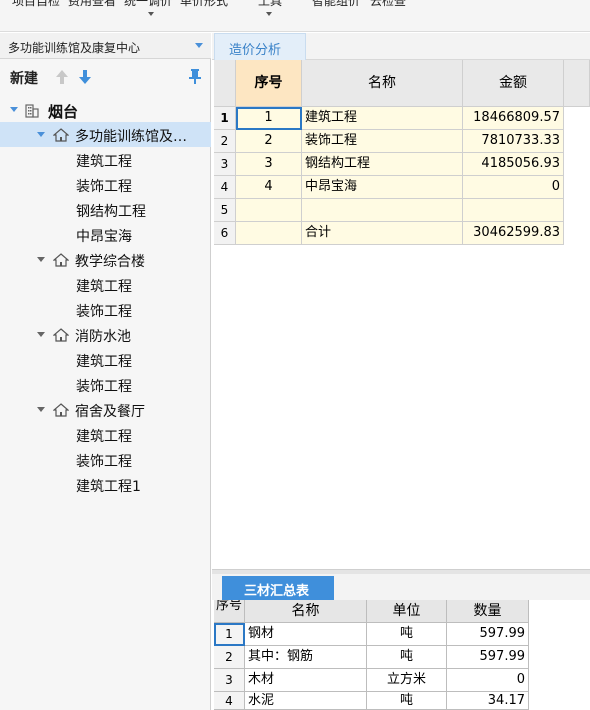 The height and width of the screenshot is (710, 590). Describe the element at coordinates (225, 83) in the screenshot. I see `corner-cell` at that location.